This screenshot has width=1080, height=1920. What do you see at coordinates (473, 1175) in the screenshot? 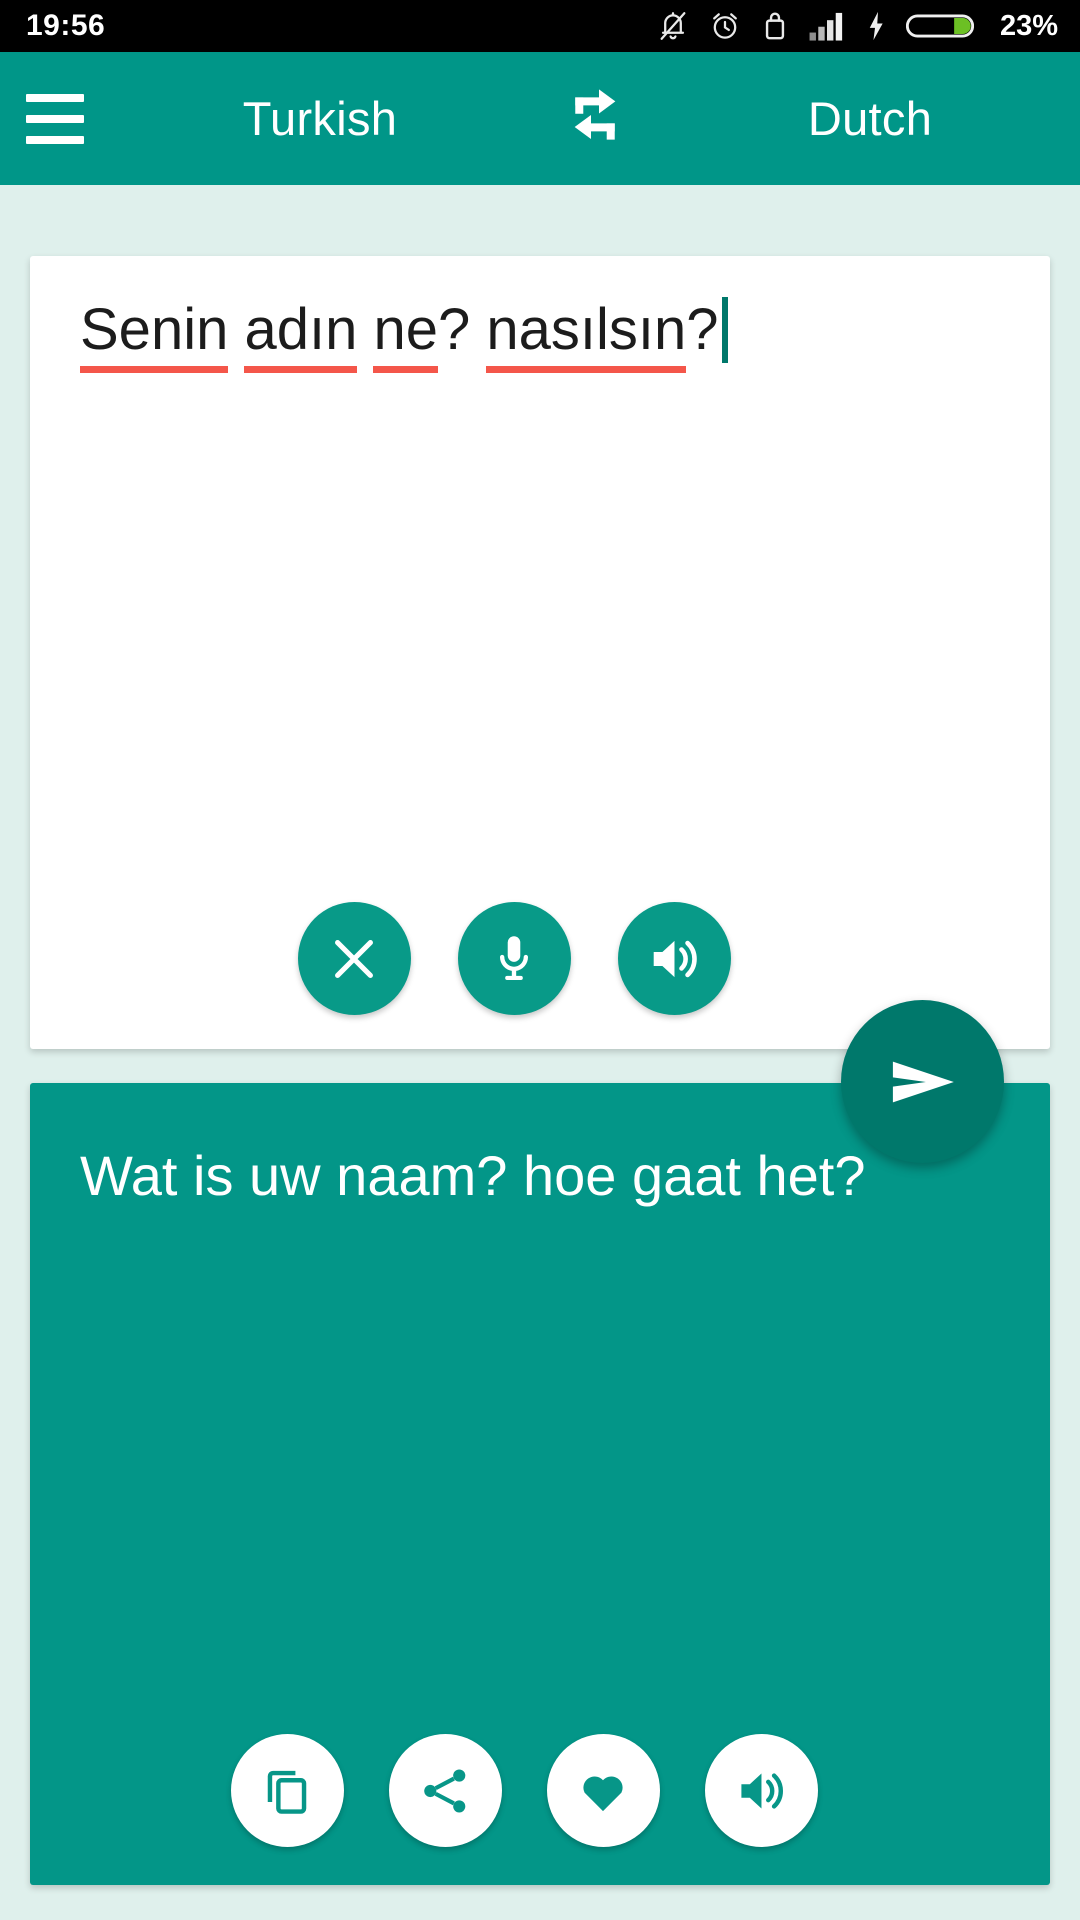
I see `translation-output-text: Wat is uw naam? hoe gaat het?` at bounding box center [473, 1175].